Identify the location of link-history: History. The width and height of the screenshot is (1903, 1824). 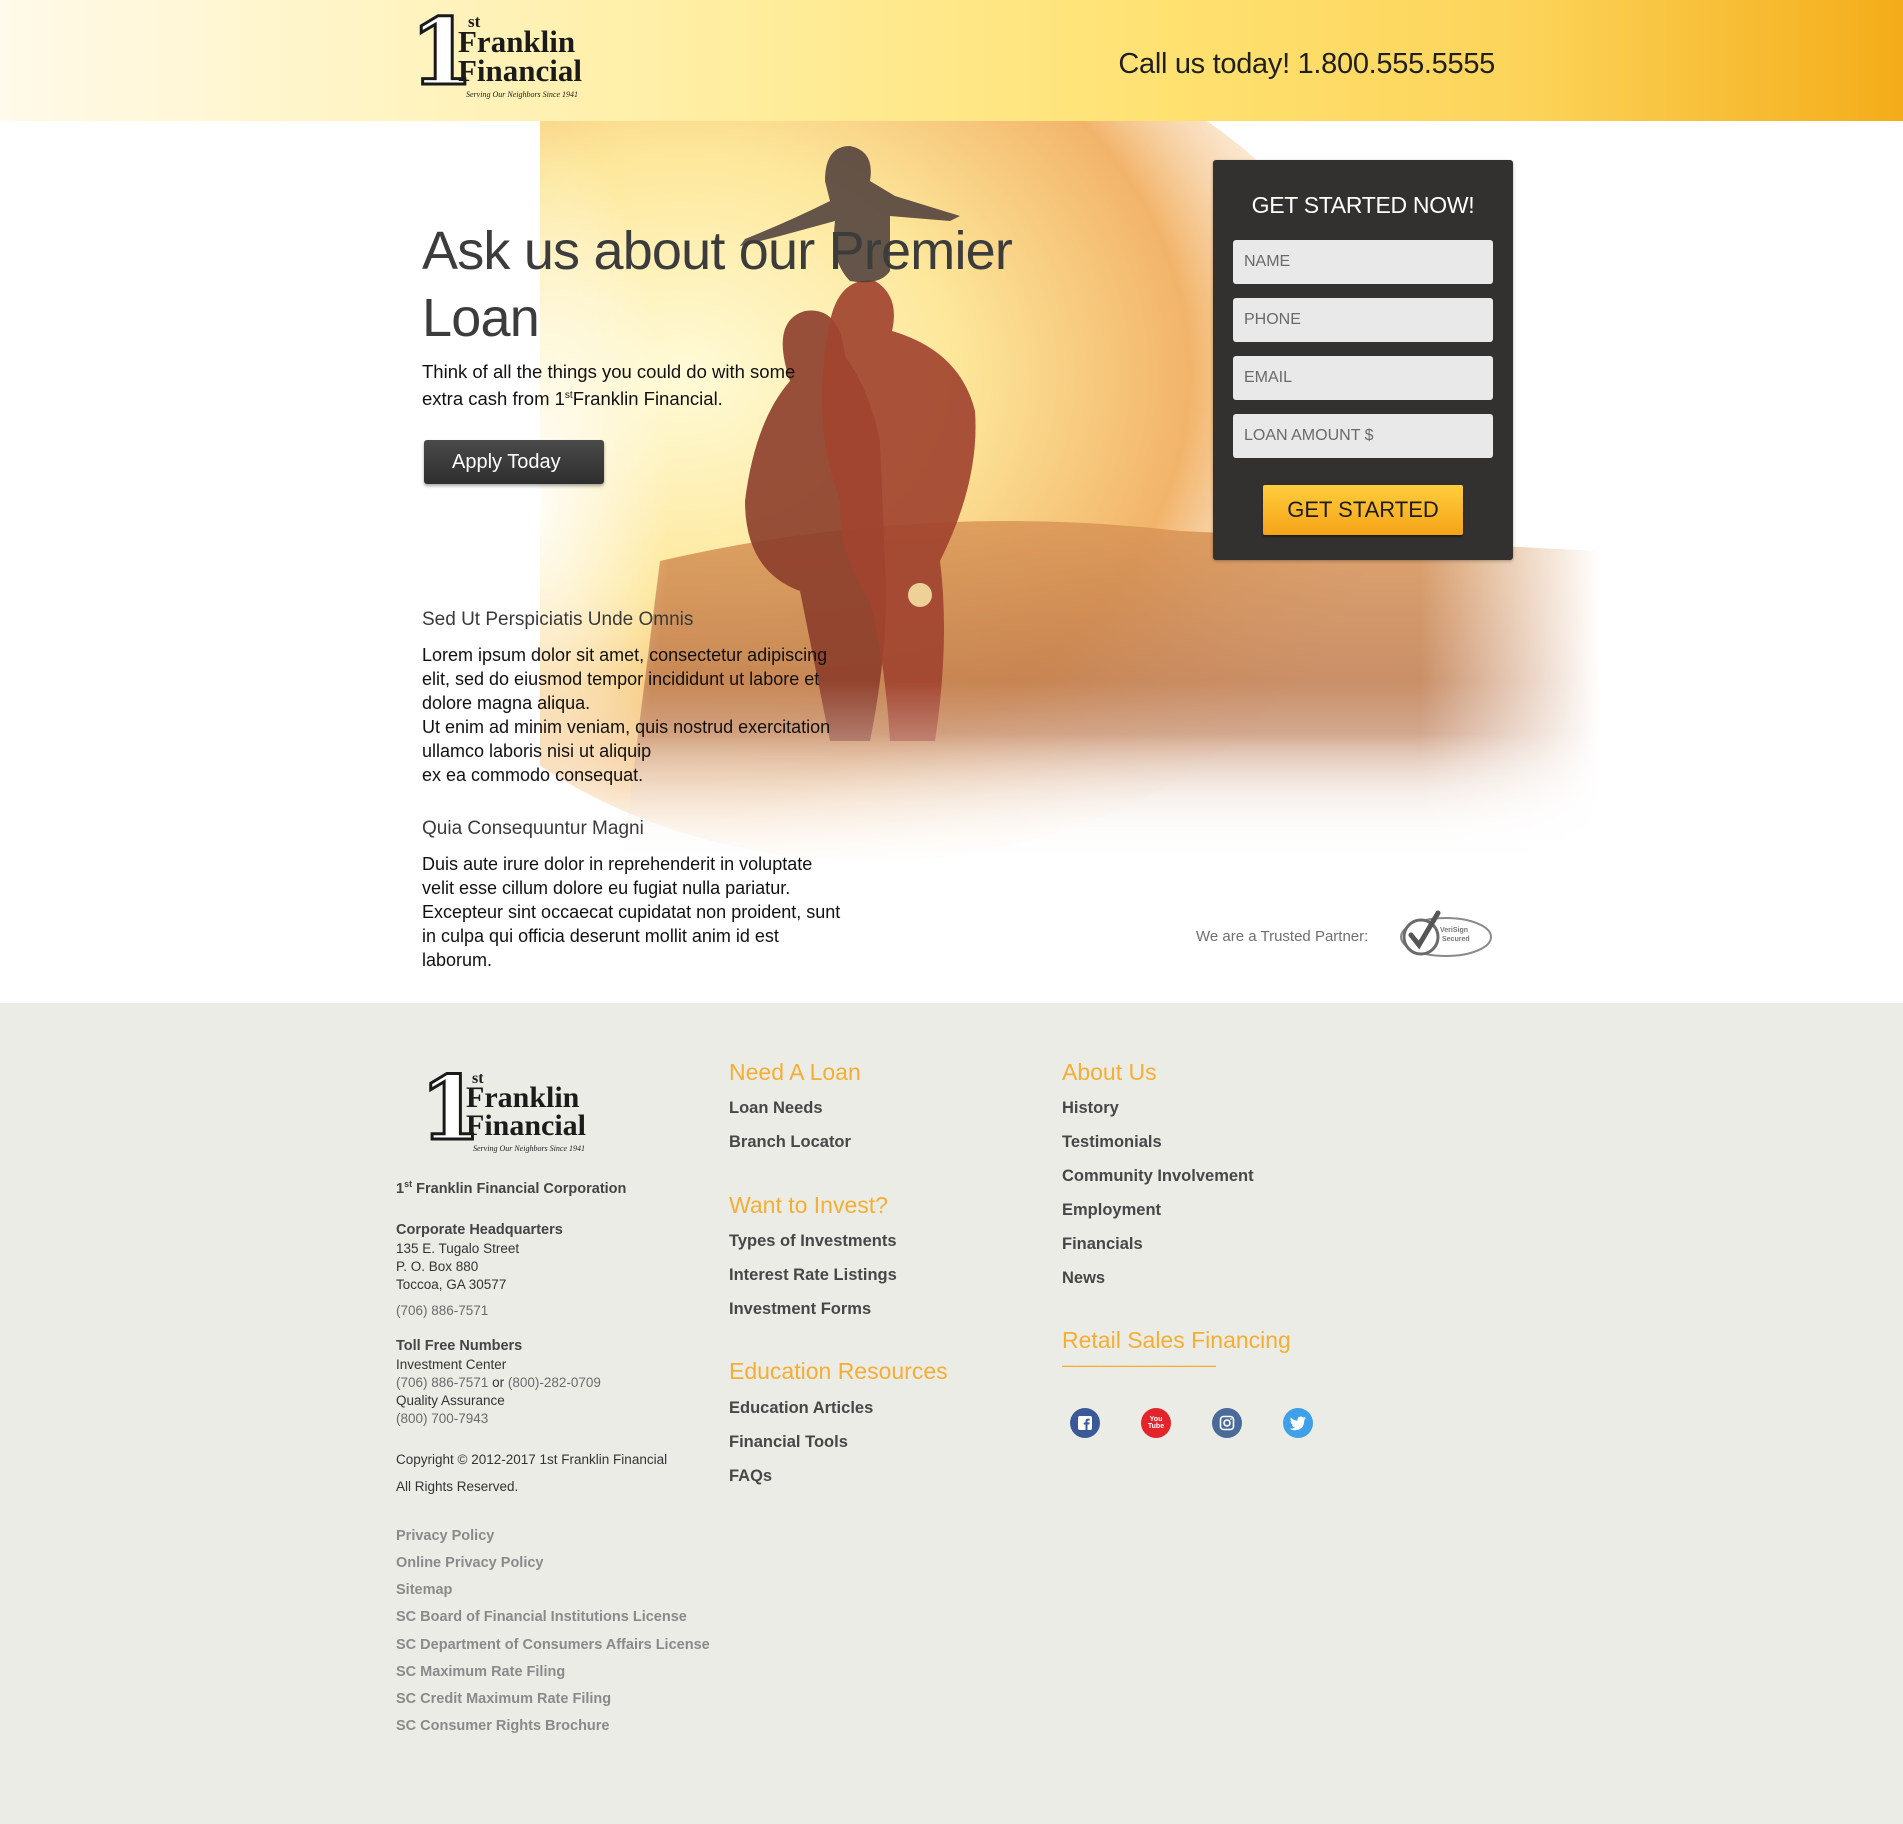
(1090, 1108).